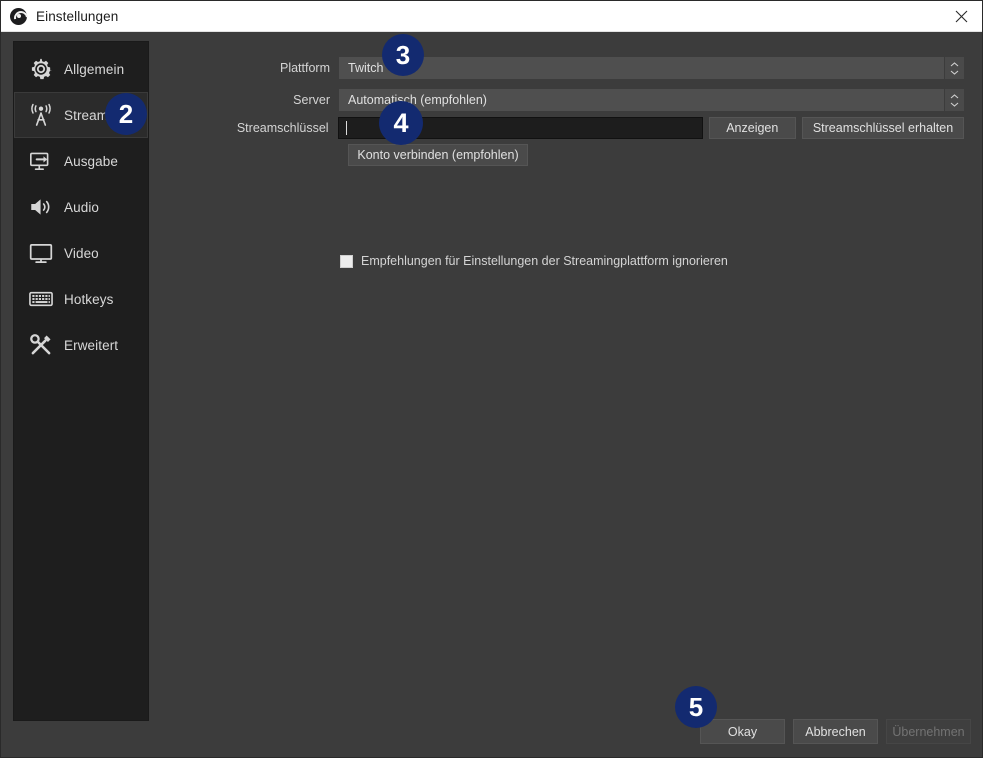 This screenshot has width=983, height=758. Describe the element at coordinates (94, 69) in the screenshot. I see `sidebar-item-label: Allgemein` at that location.